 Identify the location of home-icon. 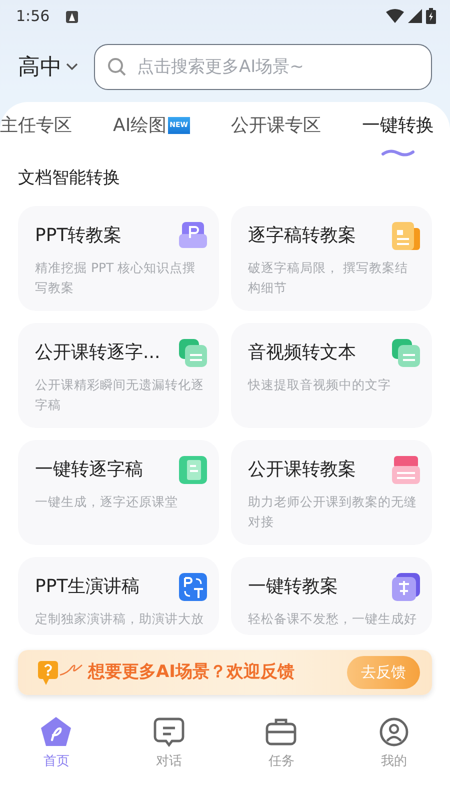
(56, 732).